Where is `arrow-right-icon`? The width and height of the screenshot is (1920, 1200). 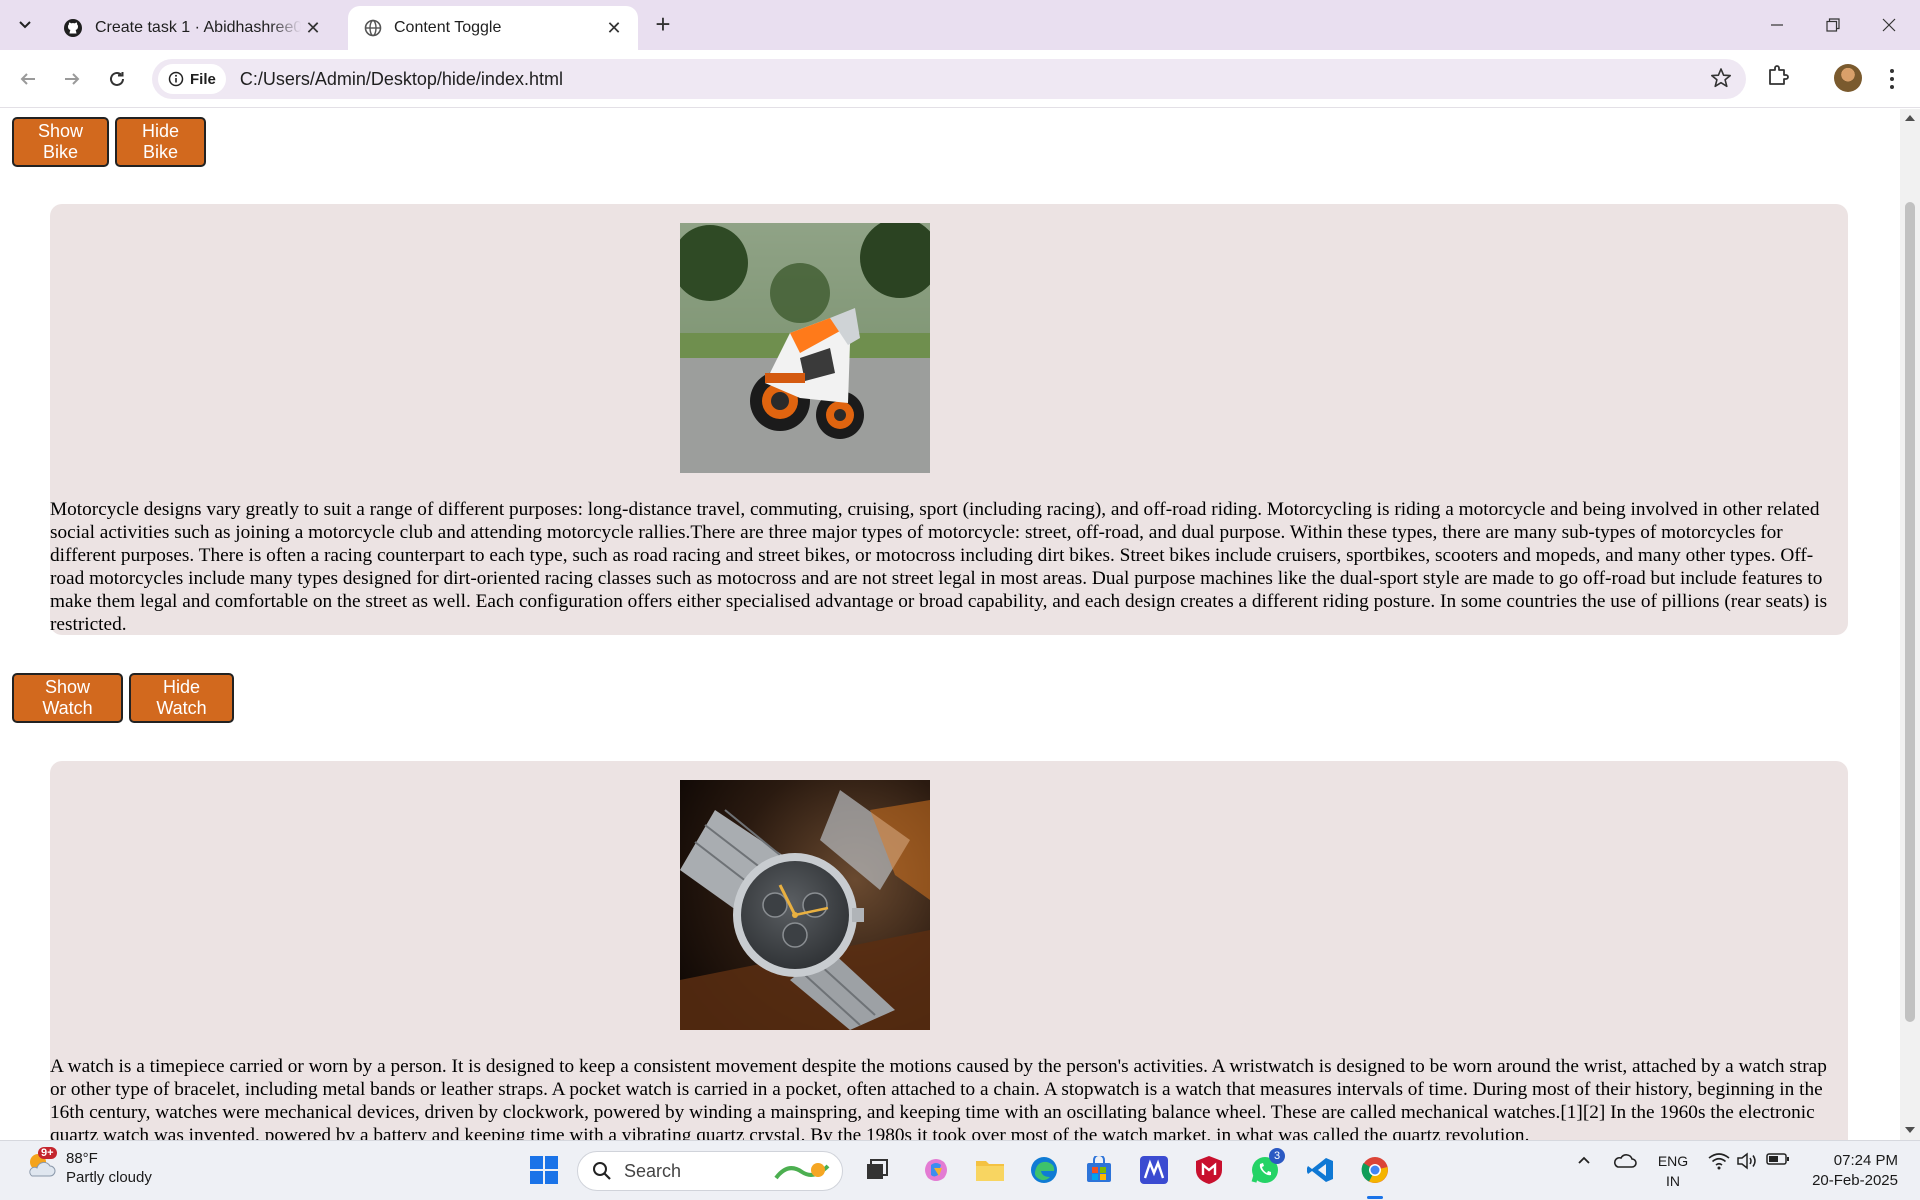 arrow-right-icon is located at coordinates (72, 79).